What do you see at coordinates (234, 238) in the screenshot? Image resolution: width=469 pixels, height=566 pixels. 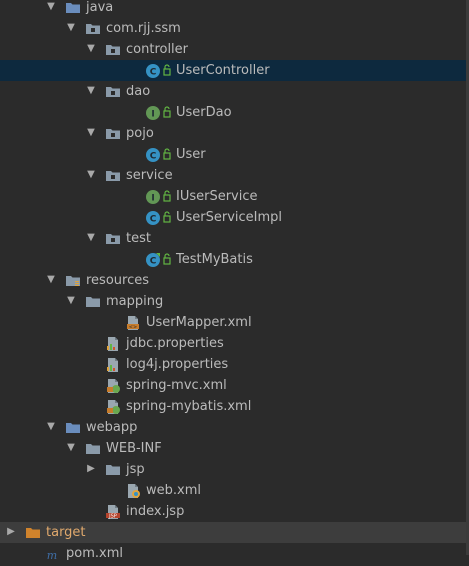 I see `tree-item-test: ▼ test` at bounding box center [234, 238].